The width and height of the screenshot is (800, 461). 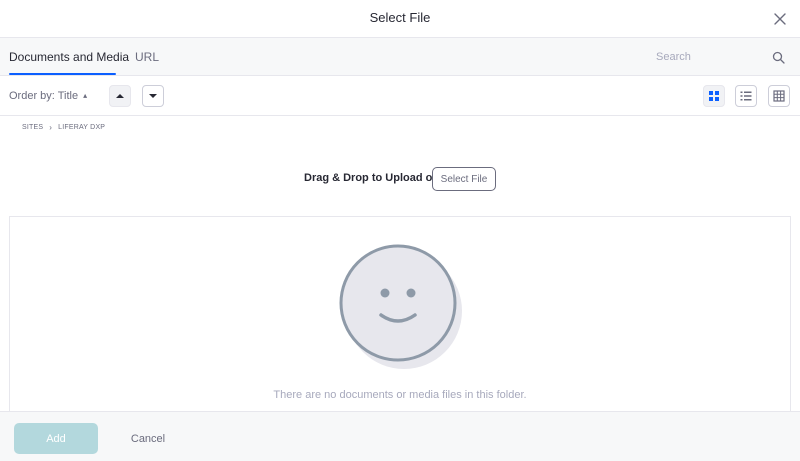 What do you see at coordinates (370, 178) in the screenshot?
I see `drag-drop-label: Drag & Drop to Upload or` at bounding box center [370, 178].